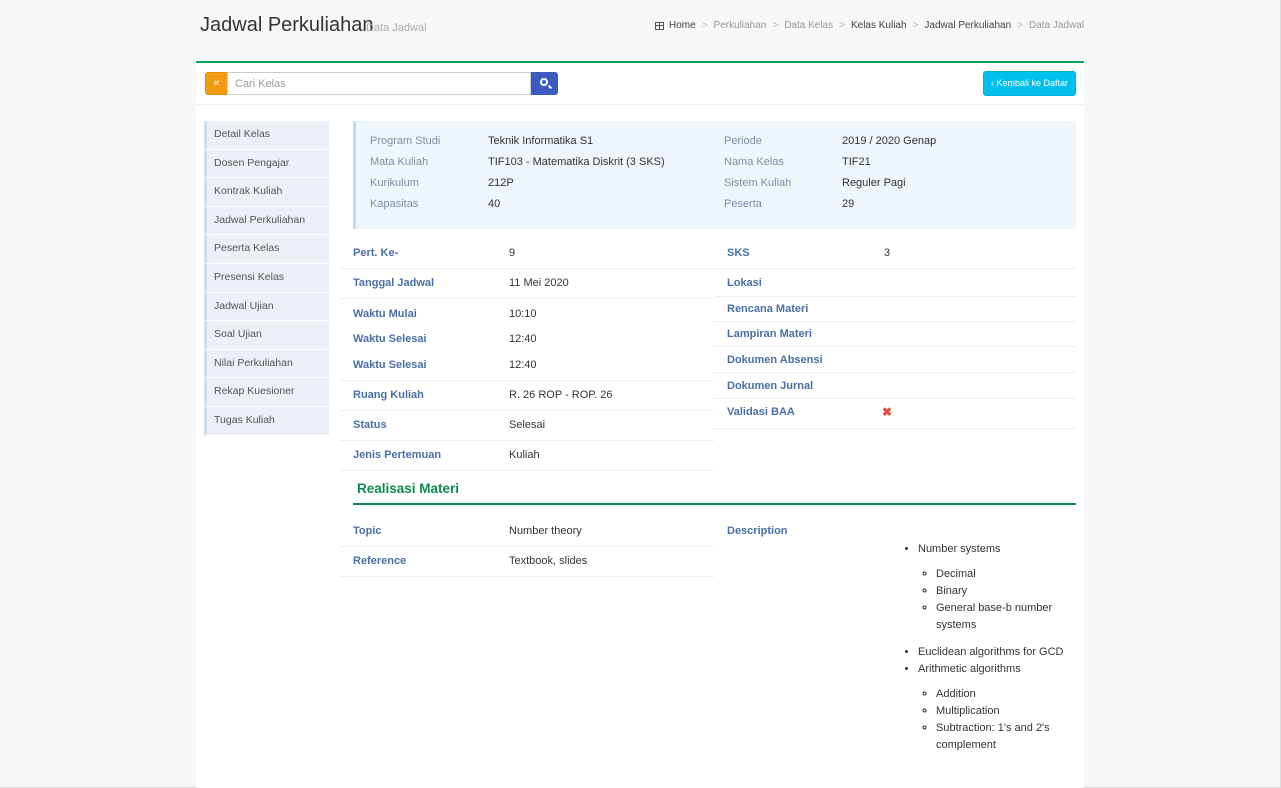  I want to click on realisasi-materi-title: Realisasi Materi, so click(408, 488).